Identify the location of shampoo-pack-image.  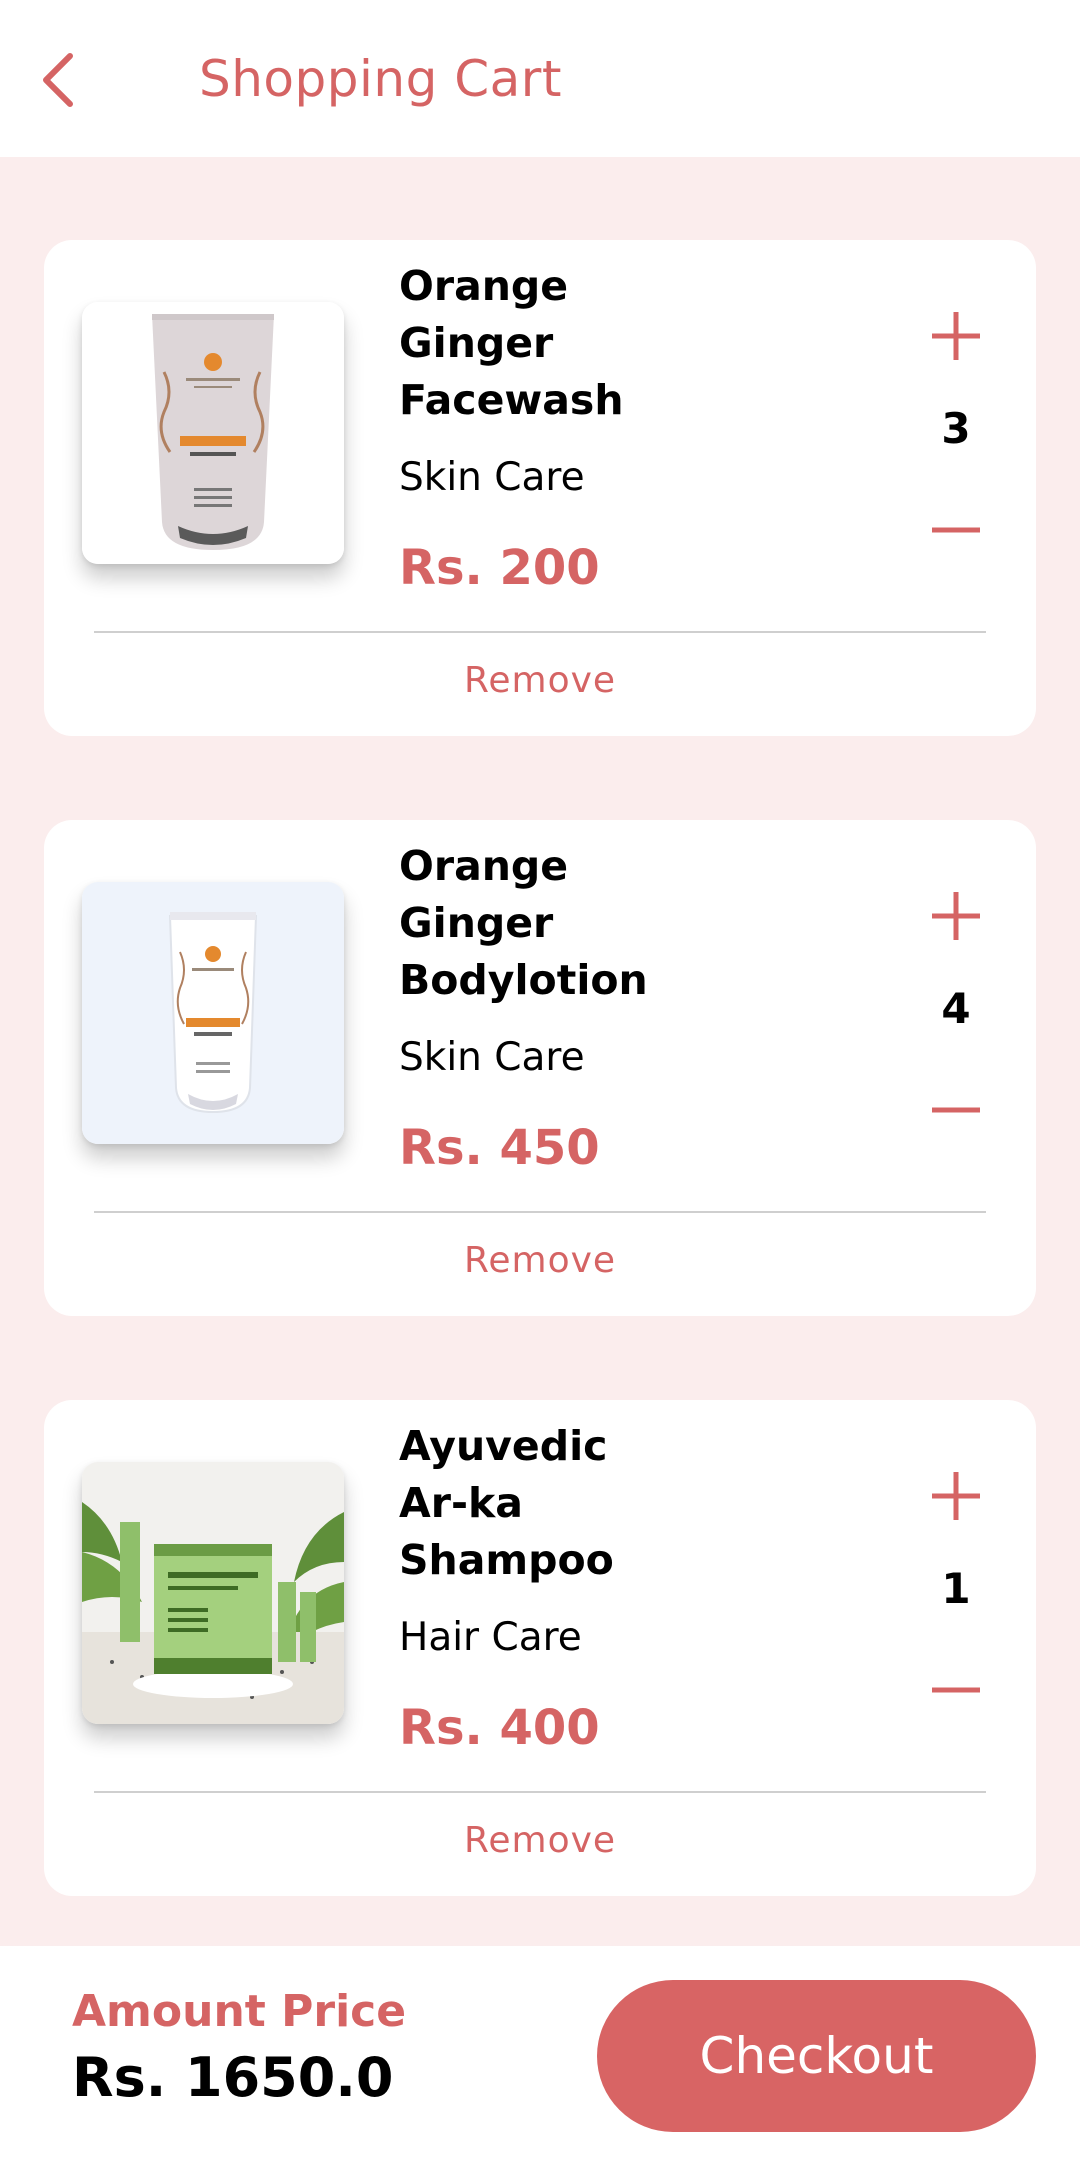
(213, 1593).